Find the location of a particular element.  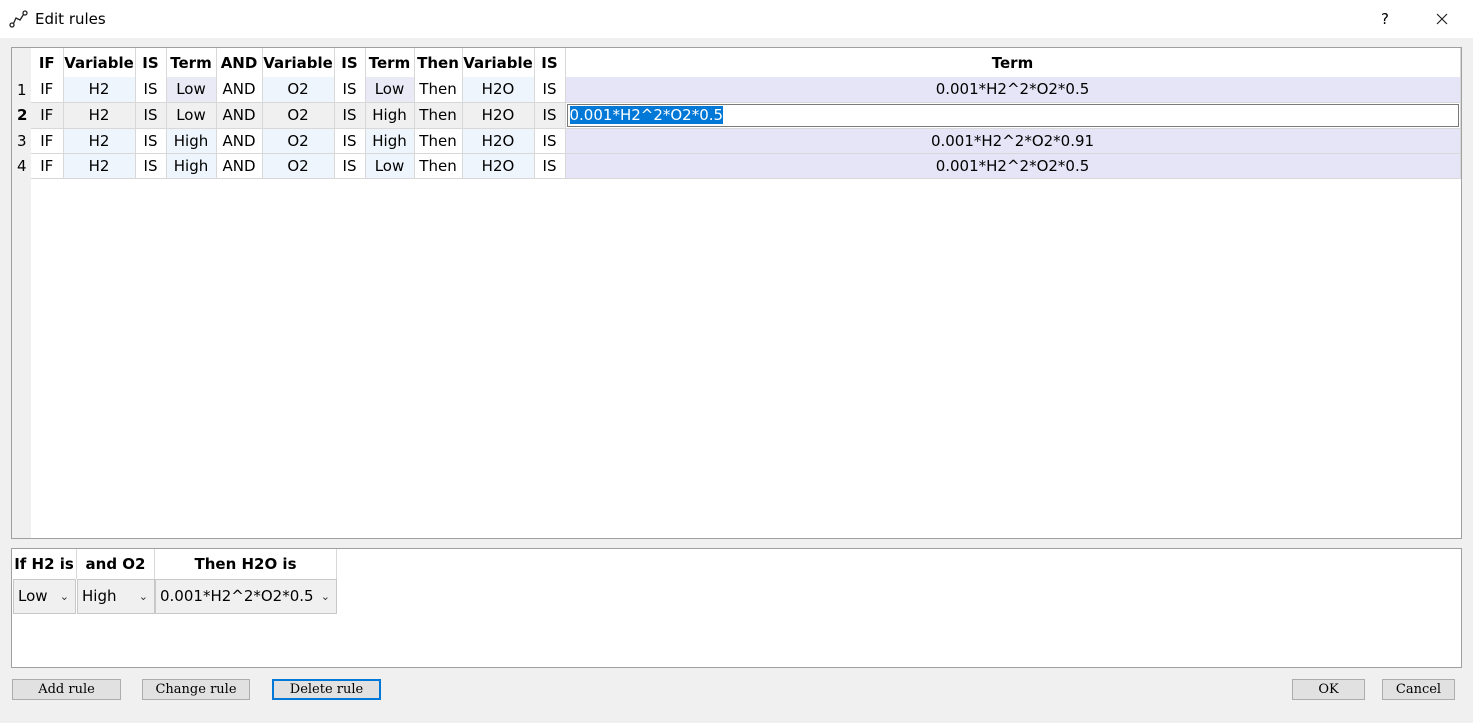

row-number: 4 is located at coordinates (21, 165).